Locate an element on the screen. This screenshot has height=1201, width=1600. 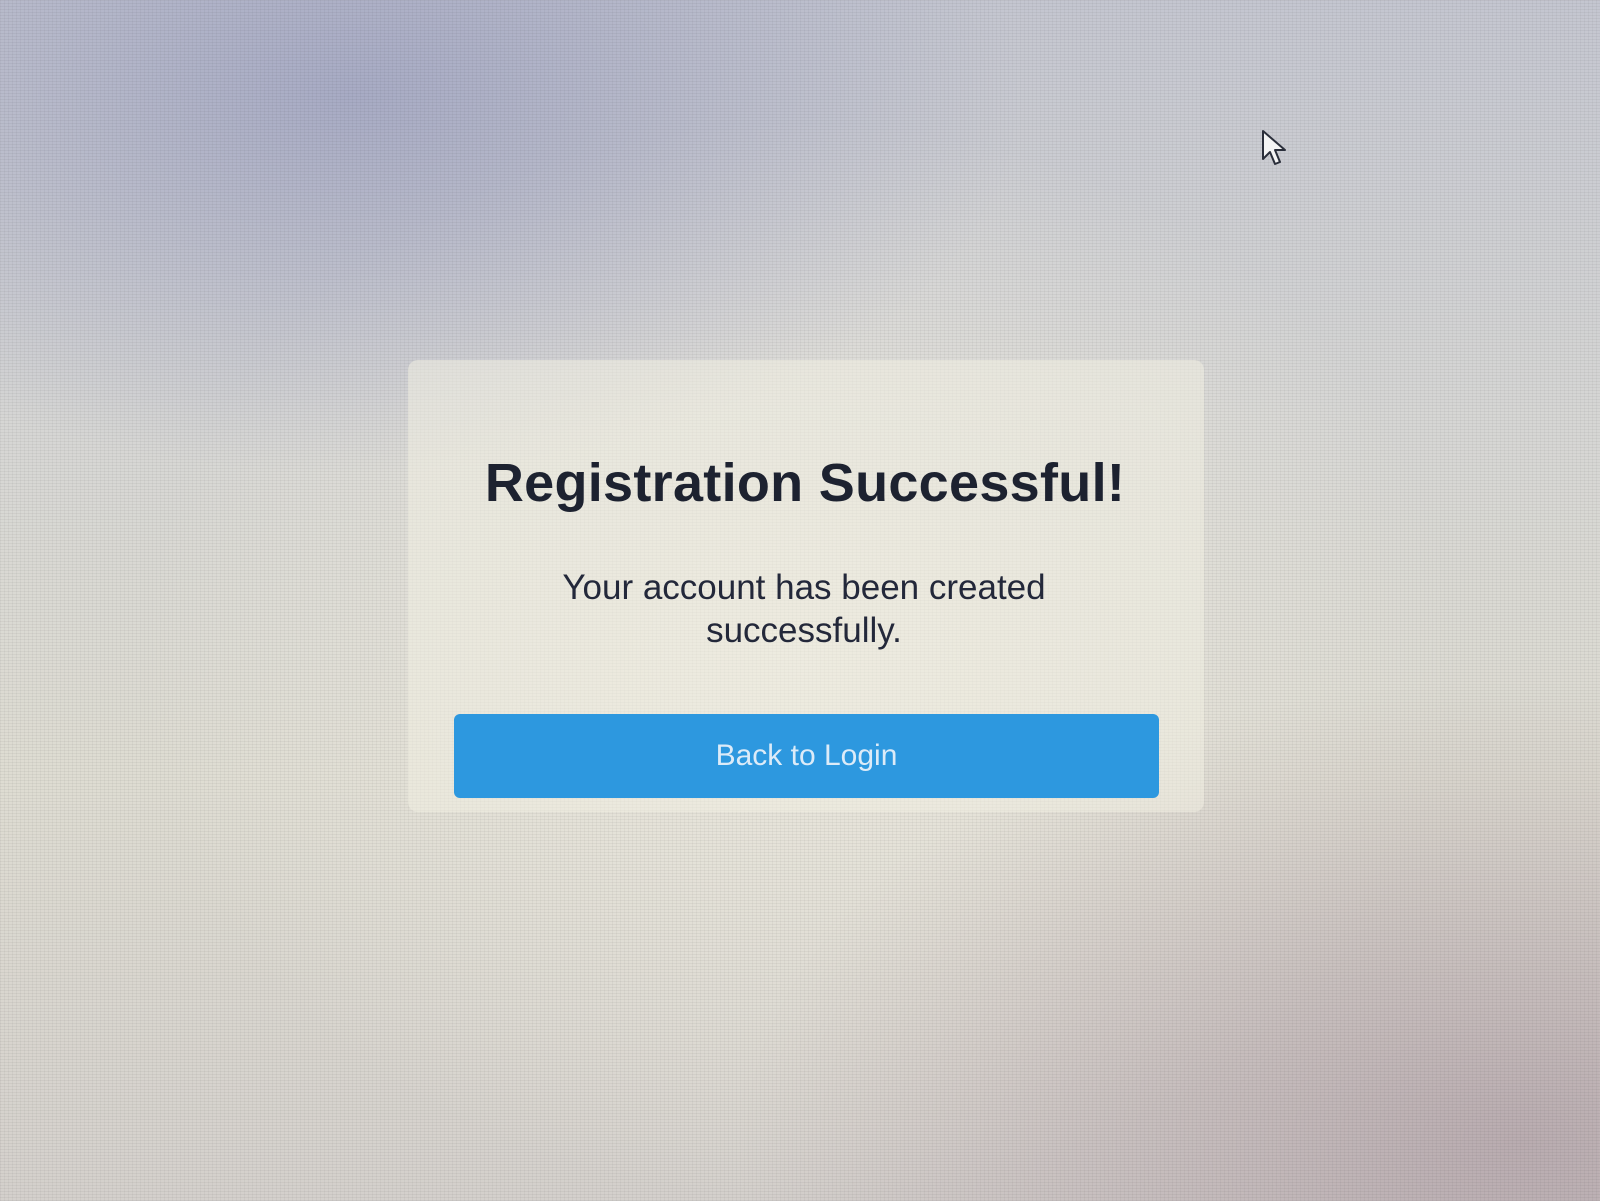
back-to-login-button: Back to Login is located at coordinates (806, 756).